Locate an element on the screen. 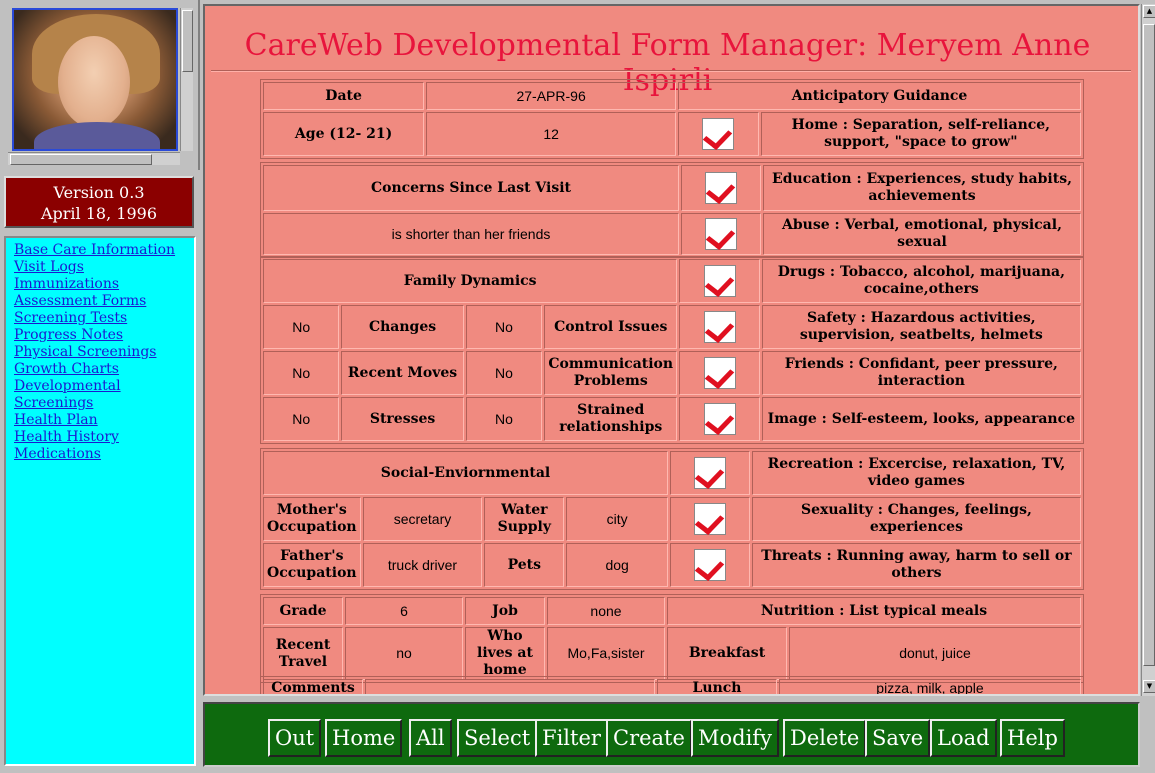  lunch-value: pizza, milk, apple is located at coordinates (930, 686).